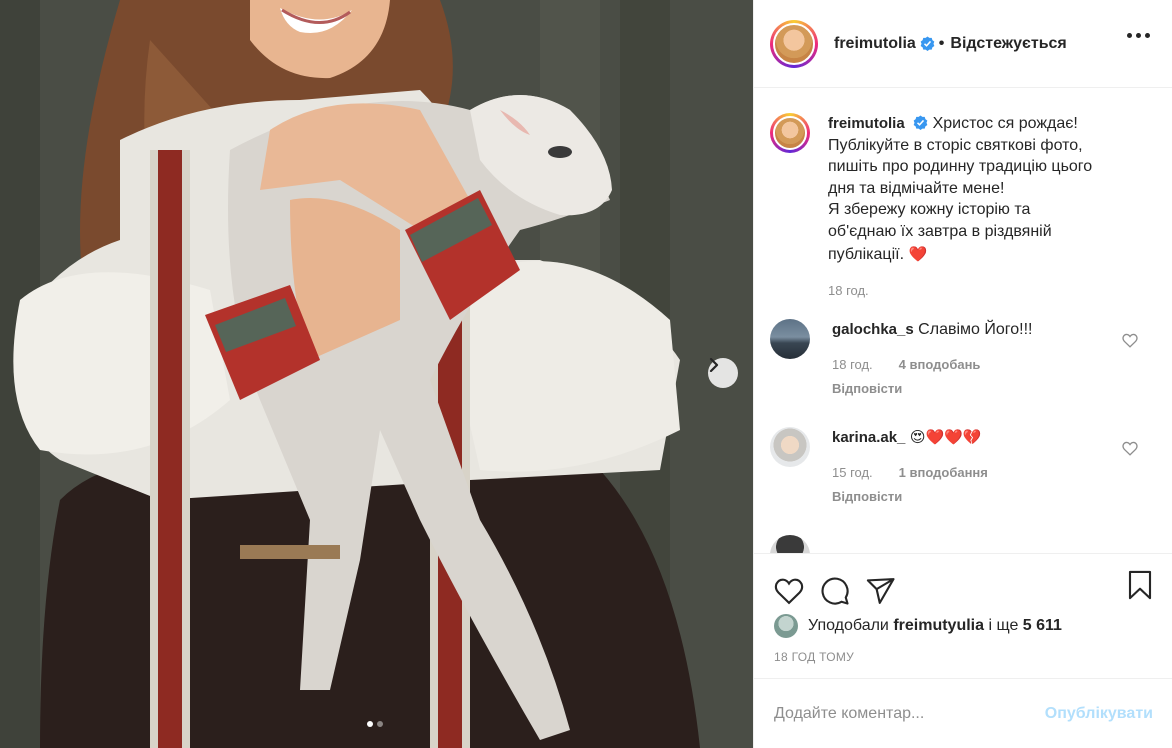 The image size is (1172, 748). I want to click on comment-text: 😍❤️❤️💔, so click(945, 437).